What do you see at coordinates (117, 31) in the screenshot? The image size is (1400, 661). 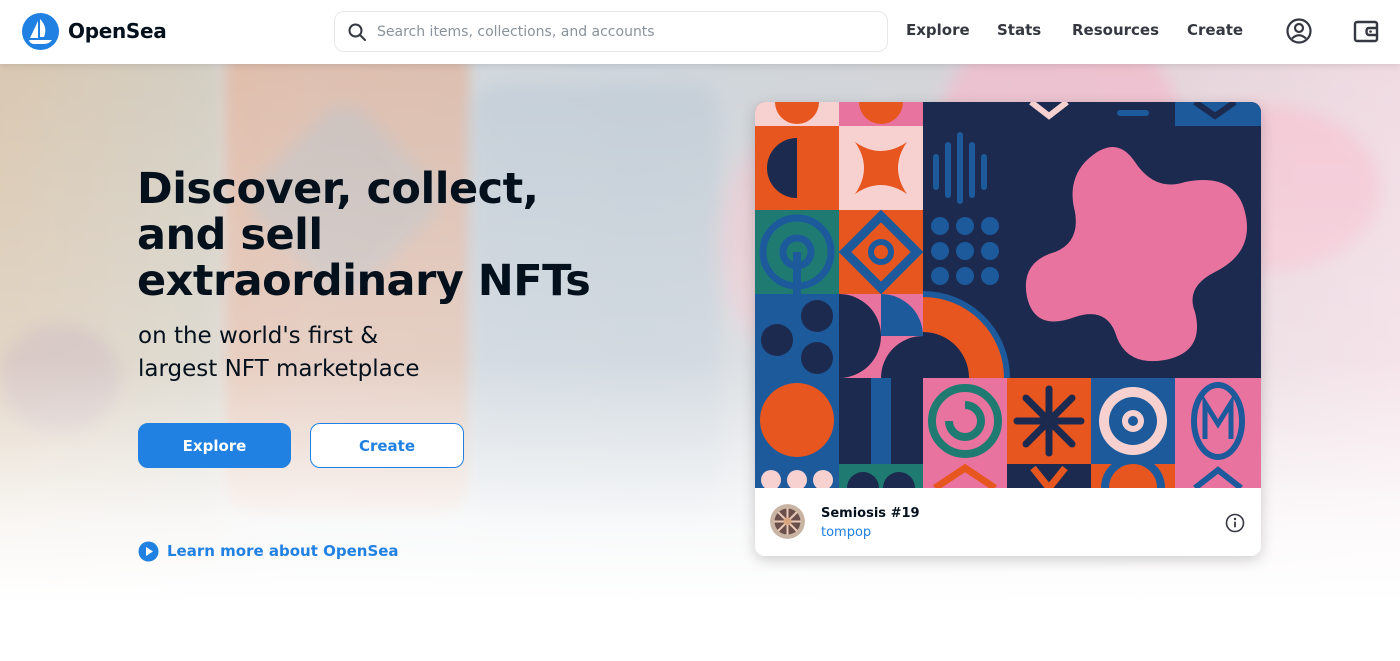 I see `brand-name: OpenSea` at bounding box center [117, 31].